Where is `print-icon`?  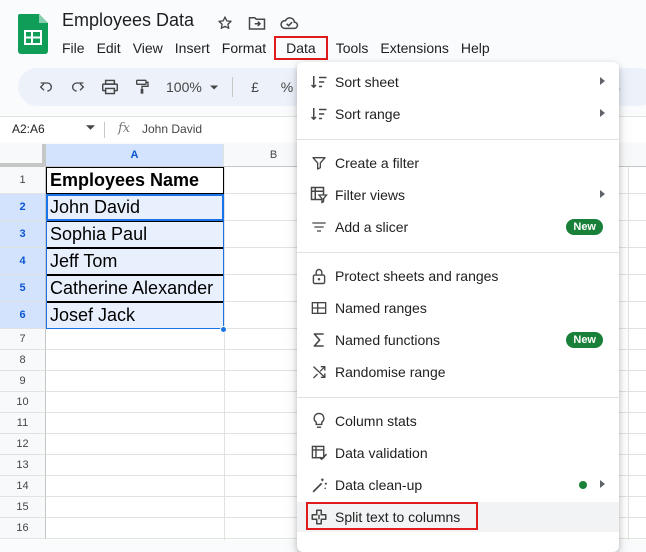
print-icon is located at coordinates (110, 87).